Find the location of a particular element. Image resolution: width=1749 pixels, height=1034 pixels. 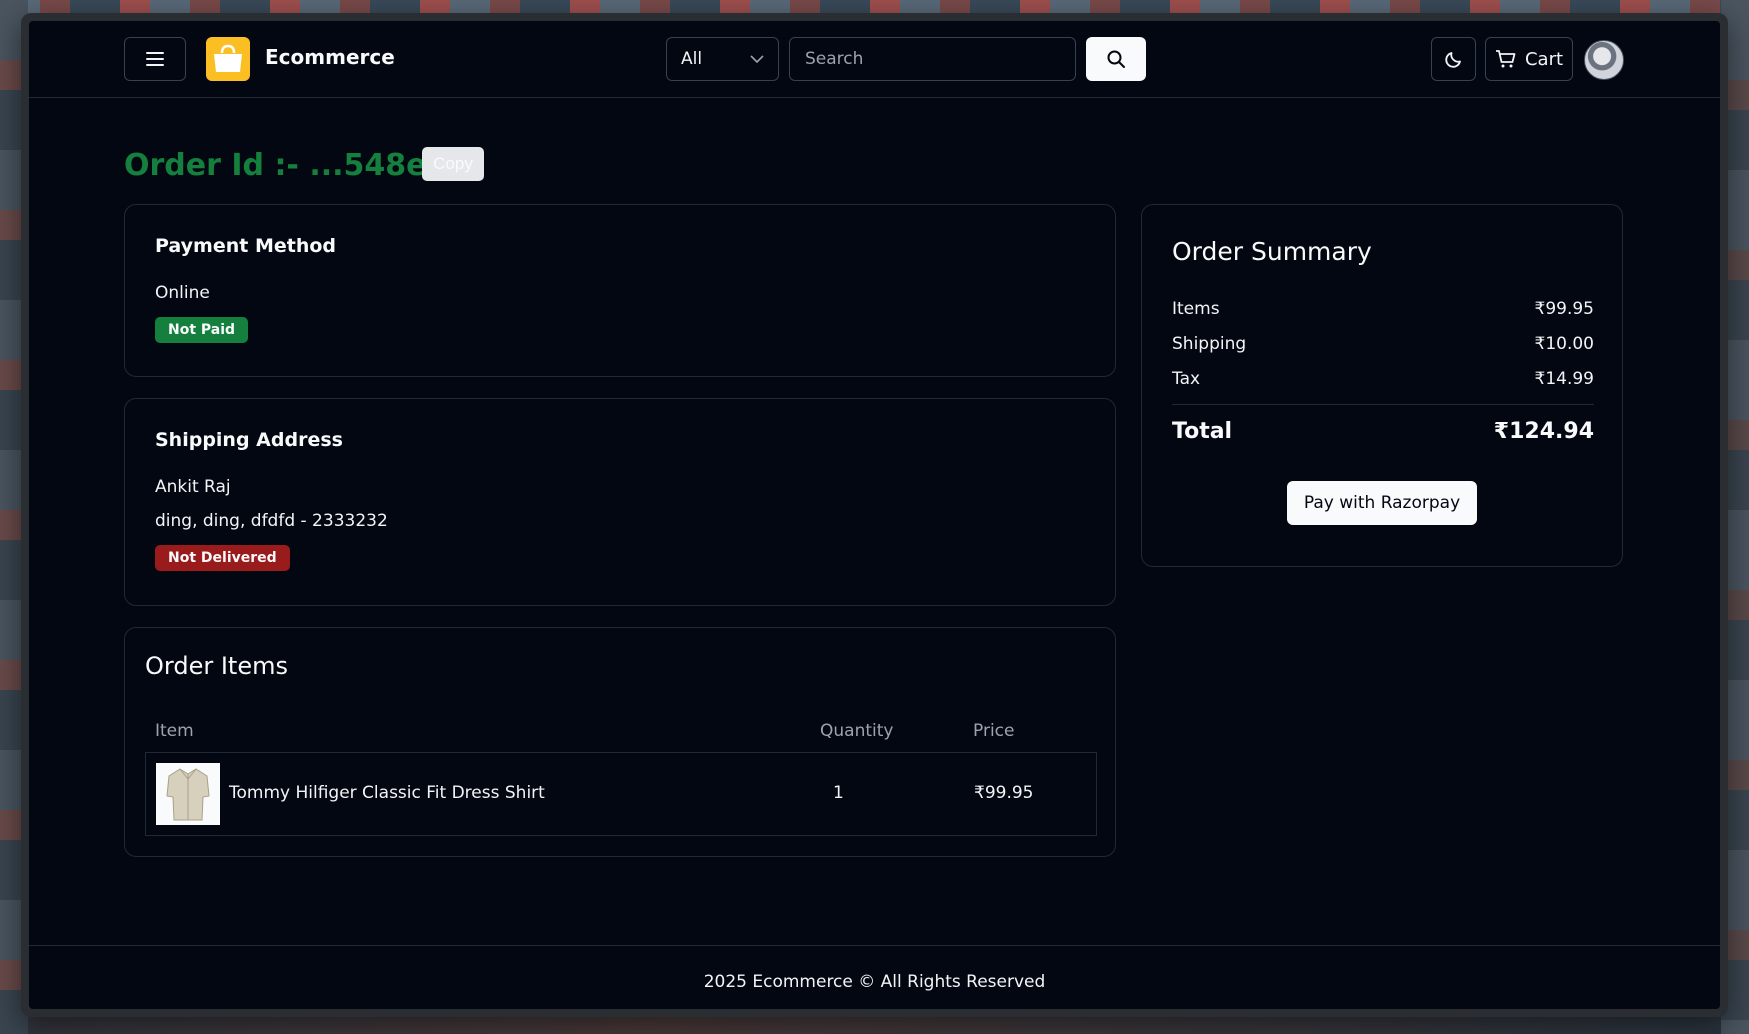

order-id-title: Order Id :- ...548e10 is located at coordinates (296, 165).